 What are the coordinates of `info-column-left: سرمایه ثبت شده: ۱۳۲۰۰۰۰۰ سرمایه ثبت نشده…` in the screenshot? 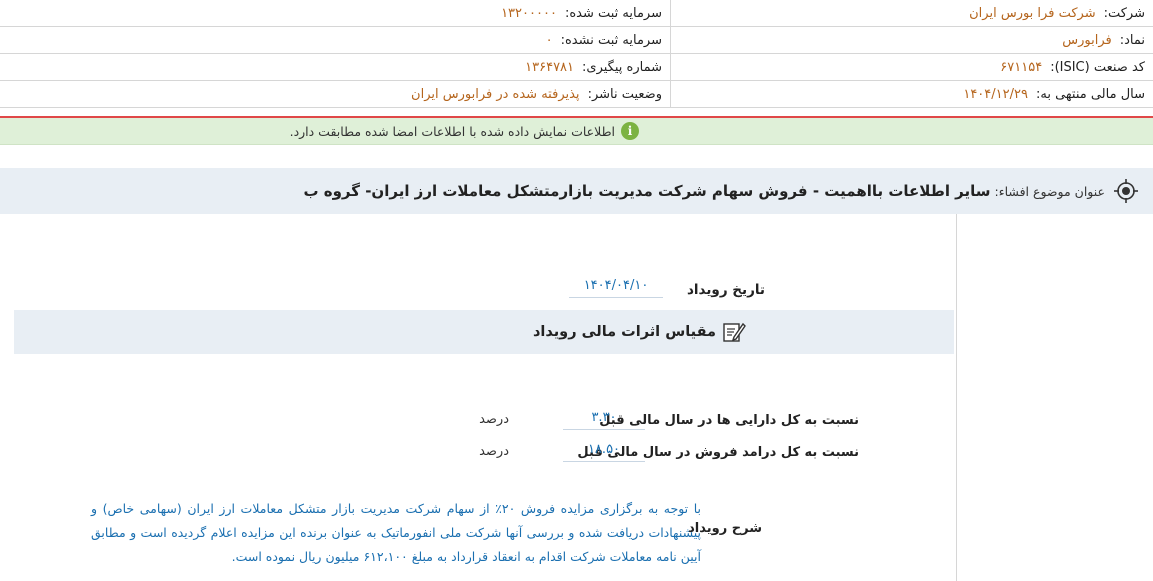 It's located at (335, 54).